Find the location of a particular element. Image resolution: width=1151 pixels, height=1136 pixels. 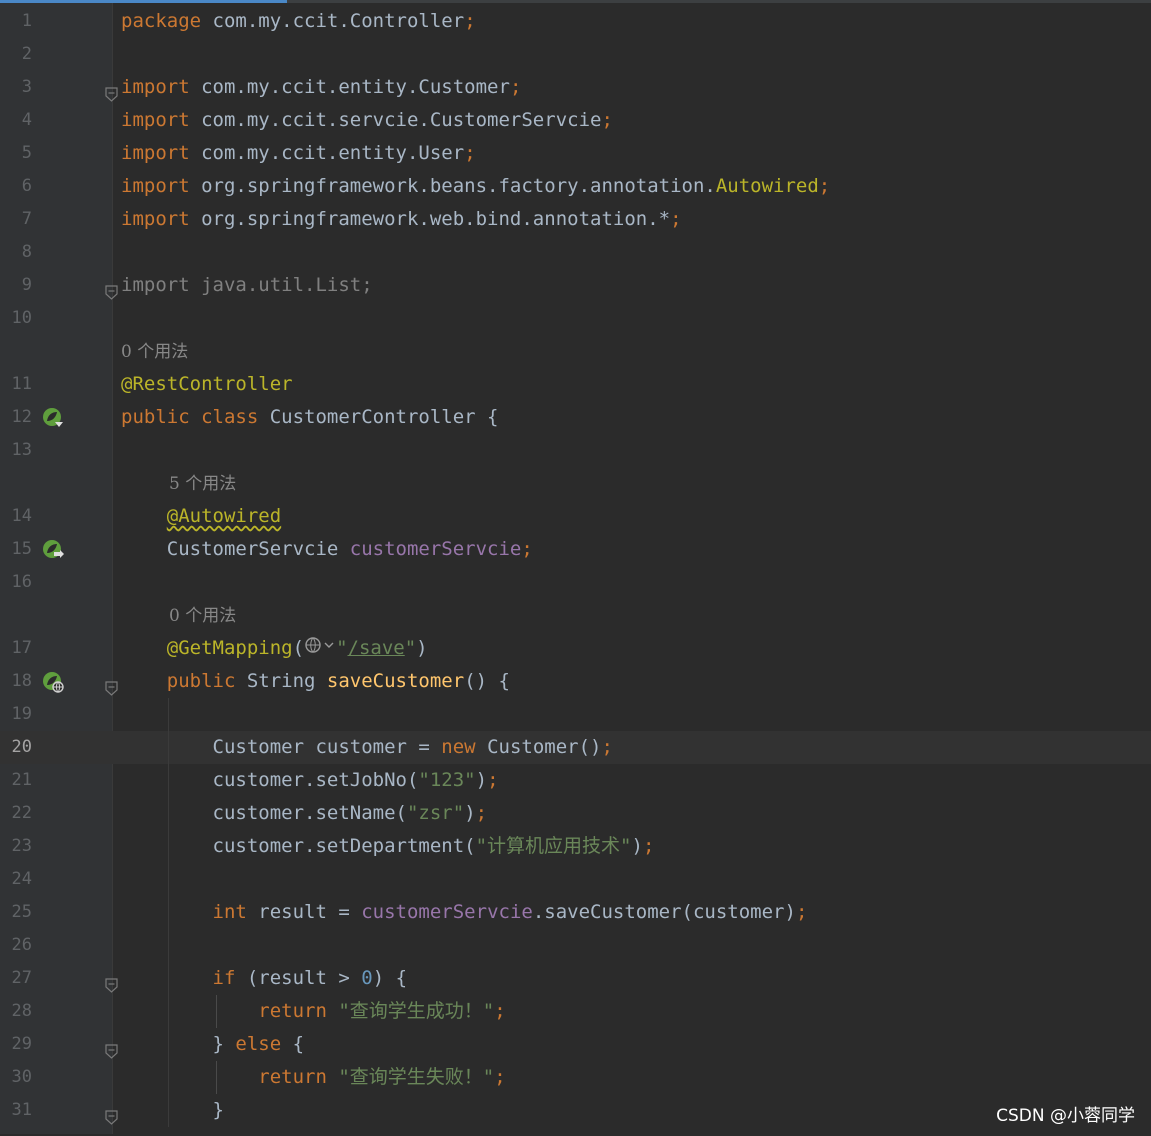

code-token: import is located at coordinates (155, 87).